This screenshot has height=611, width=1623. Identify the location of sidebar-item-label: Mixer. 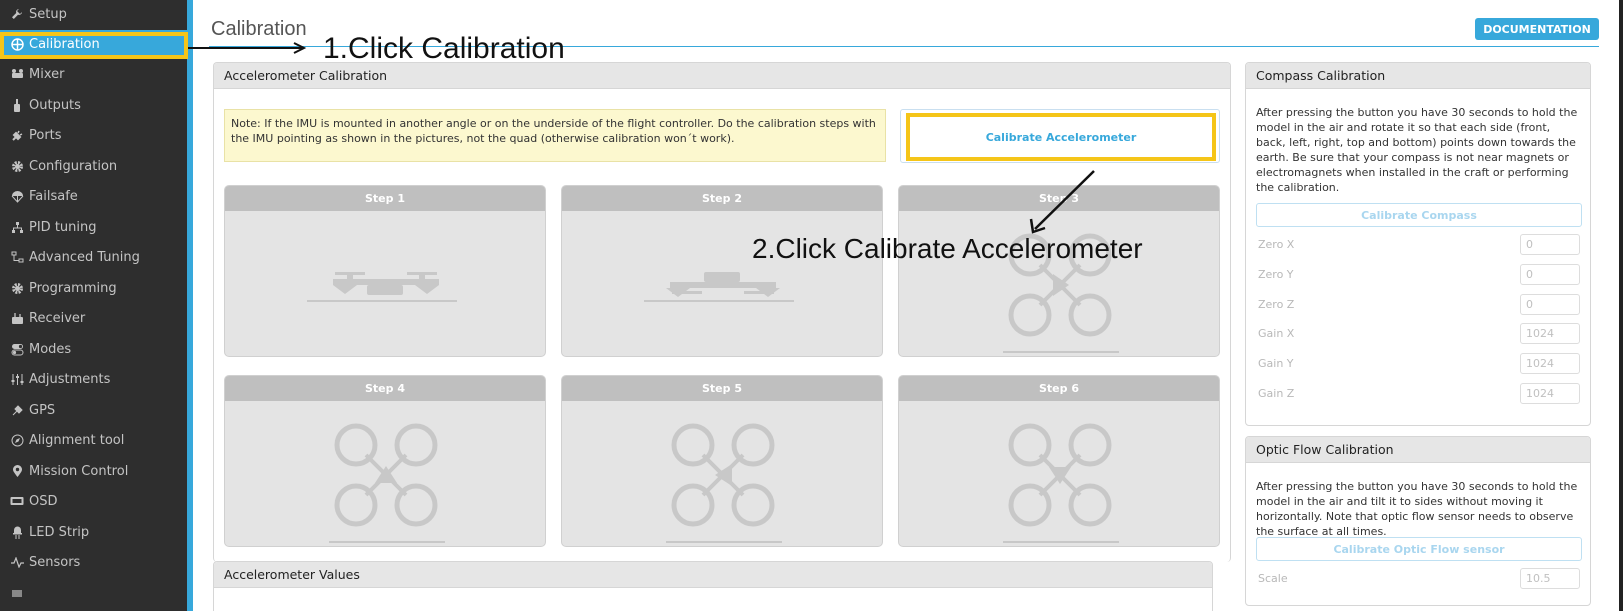
(47, 74).